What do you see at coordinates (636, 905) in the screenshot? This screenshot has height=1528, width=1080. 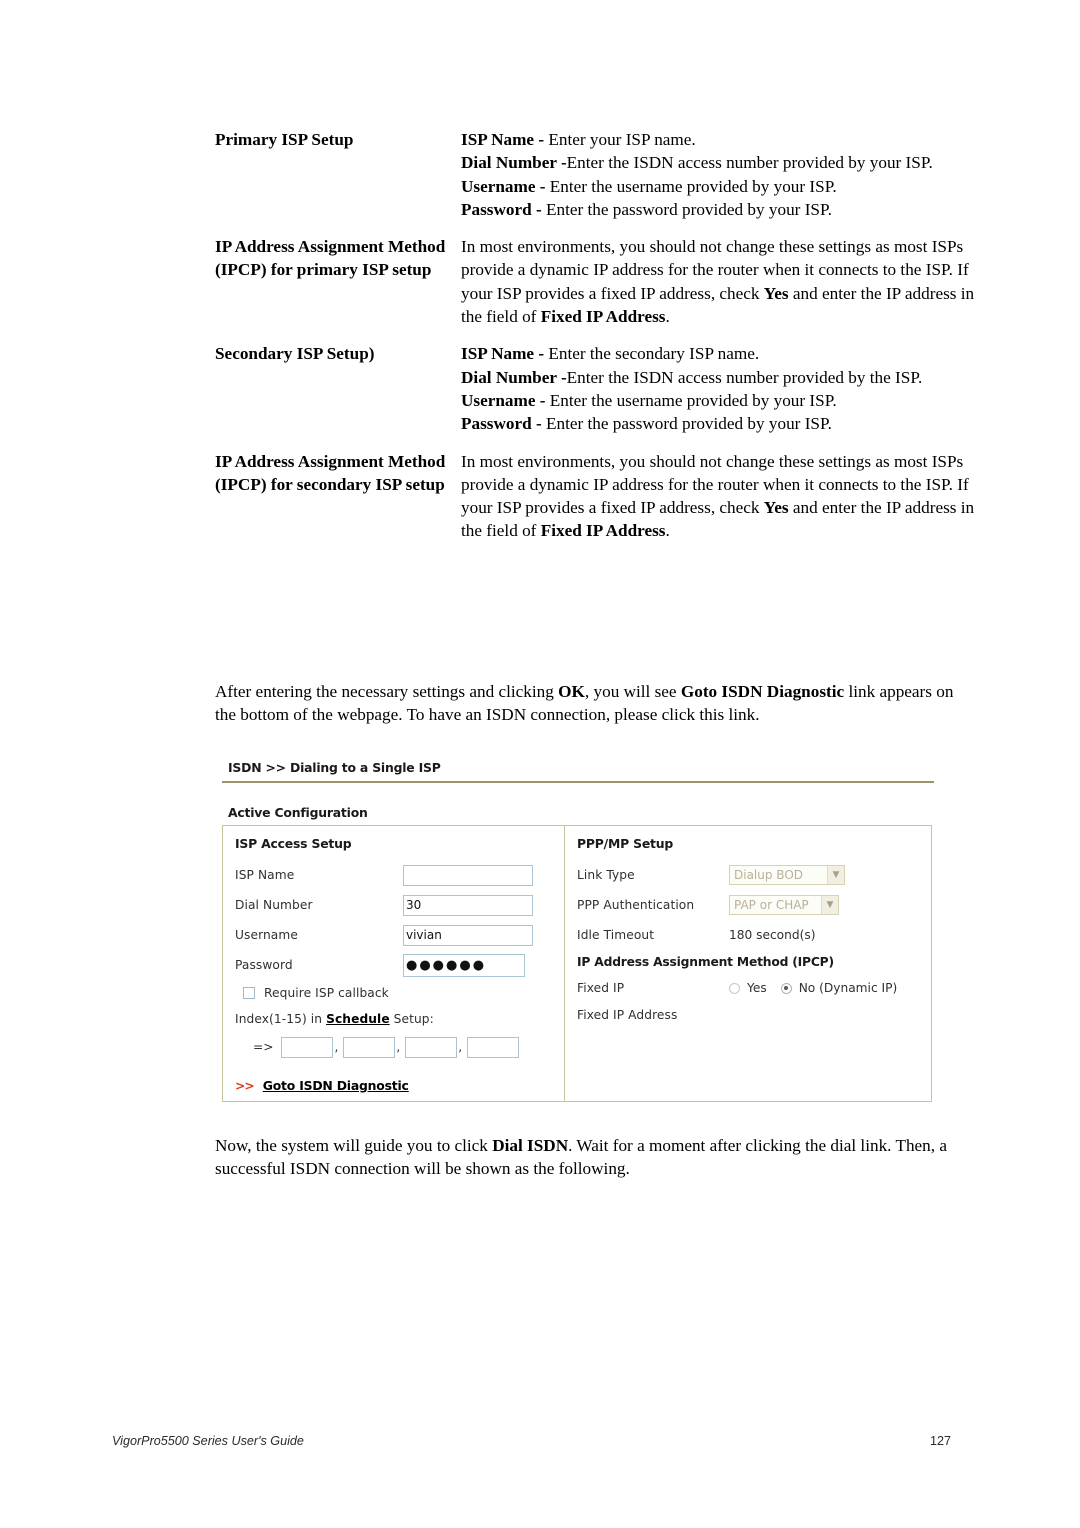 I see `ppp-authentication-label: PPP Authentication` at bounding box center [636, 905].